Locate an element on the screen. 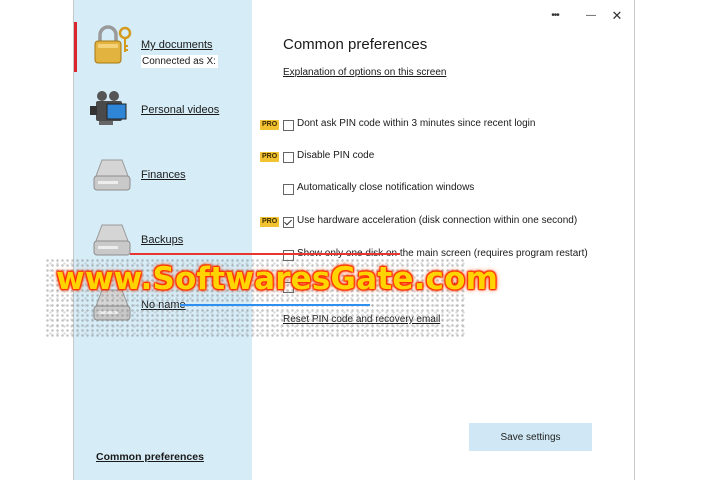  sidebar-item-my-documents: My documents Connected as X: is located at coordinates (170, 47).